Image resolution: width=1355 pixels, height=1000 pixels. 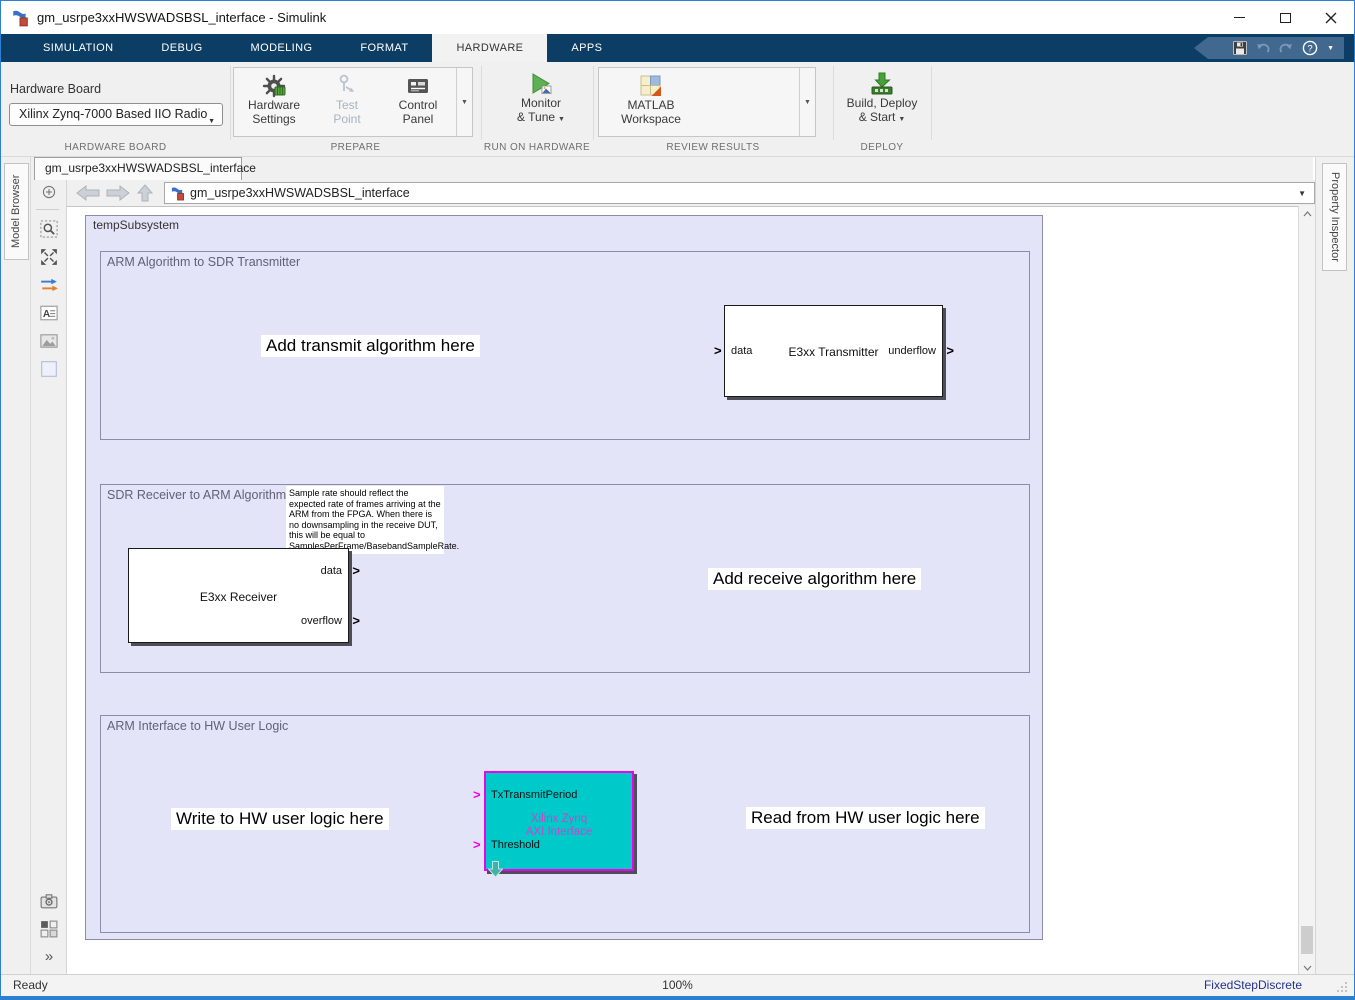 What do you see at coordinates (49, 577) in the screenshot?
I see `canvas-palette: A »` at bounding box center [49, 577].